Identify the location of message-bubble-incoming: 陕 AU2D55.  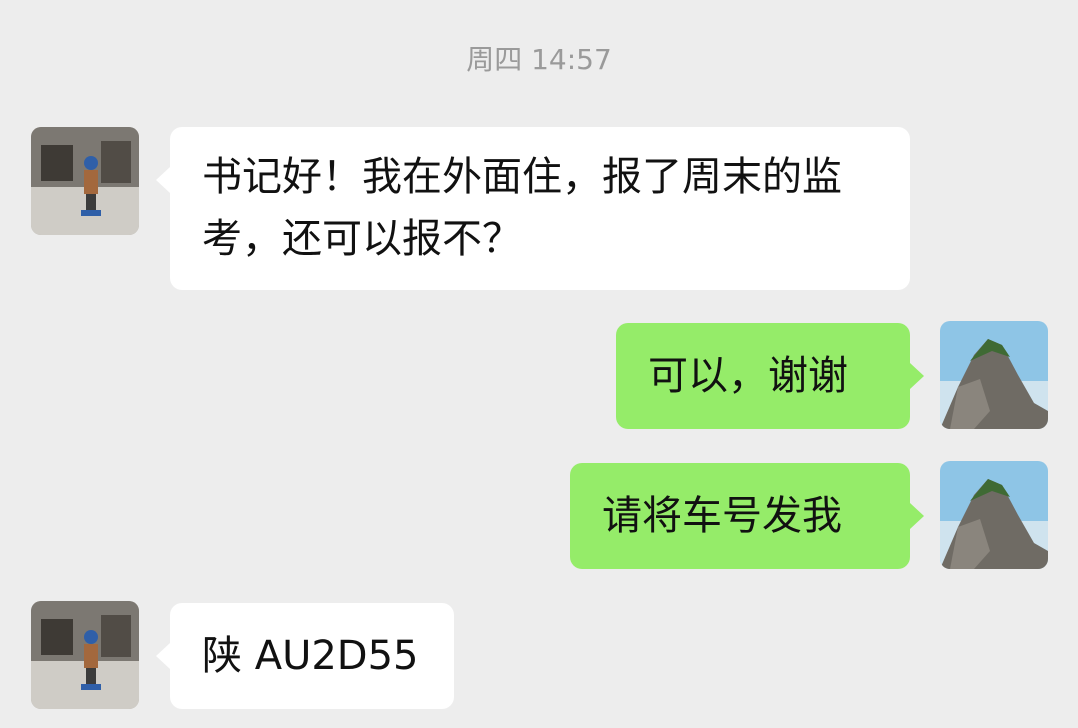
(305, 656).